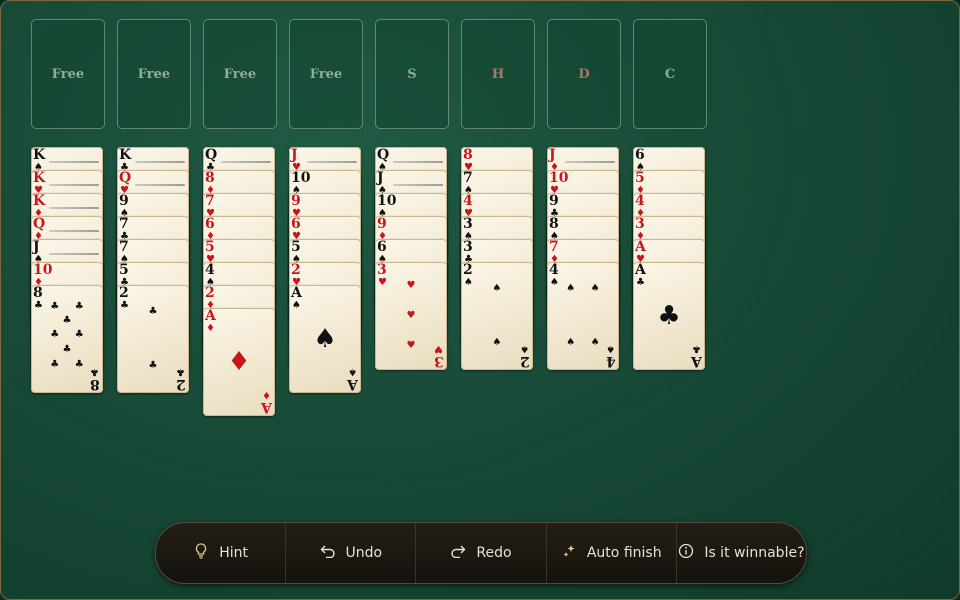  I want to click on redo-button: Redo, so click(481, 553).